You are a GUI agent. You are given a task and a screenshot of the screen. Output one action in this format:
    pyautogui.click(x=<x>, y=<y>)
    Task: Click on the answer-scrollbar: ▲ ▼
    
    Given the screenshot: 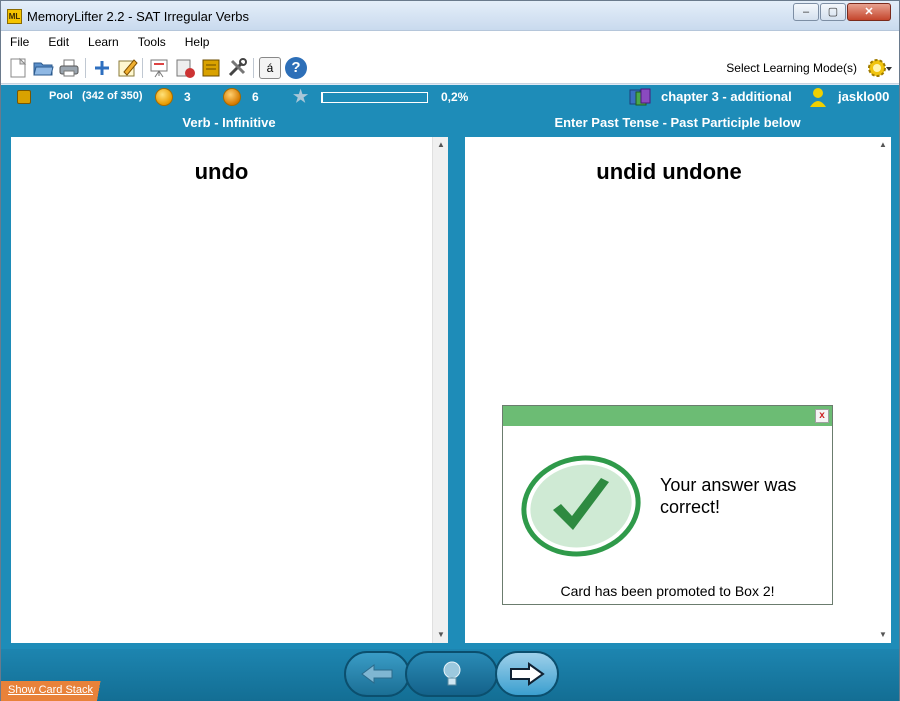 What is the action you would take?
    pyautogui.click(x=883, y=390)
    